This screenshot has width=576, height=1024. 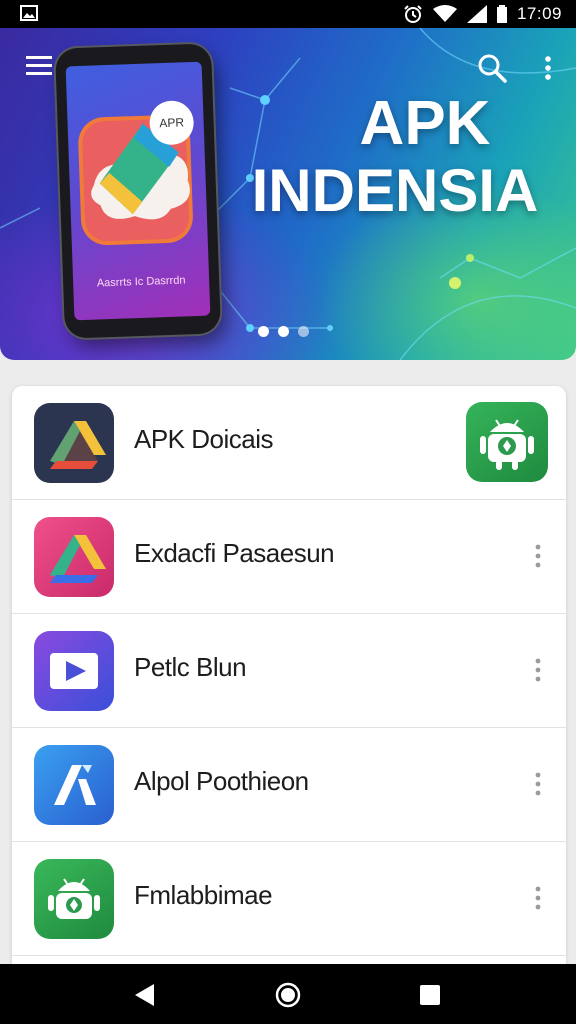 What do you see at coordinates (539, 13) in the screenshot?
I see `status-time: 17:09` at bounding box center [539, 13].